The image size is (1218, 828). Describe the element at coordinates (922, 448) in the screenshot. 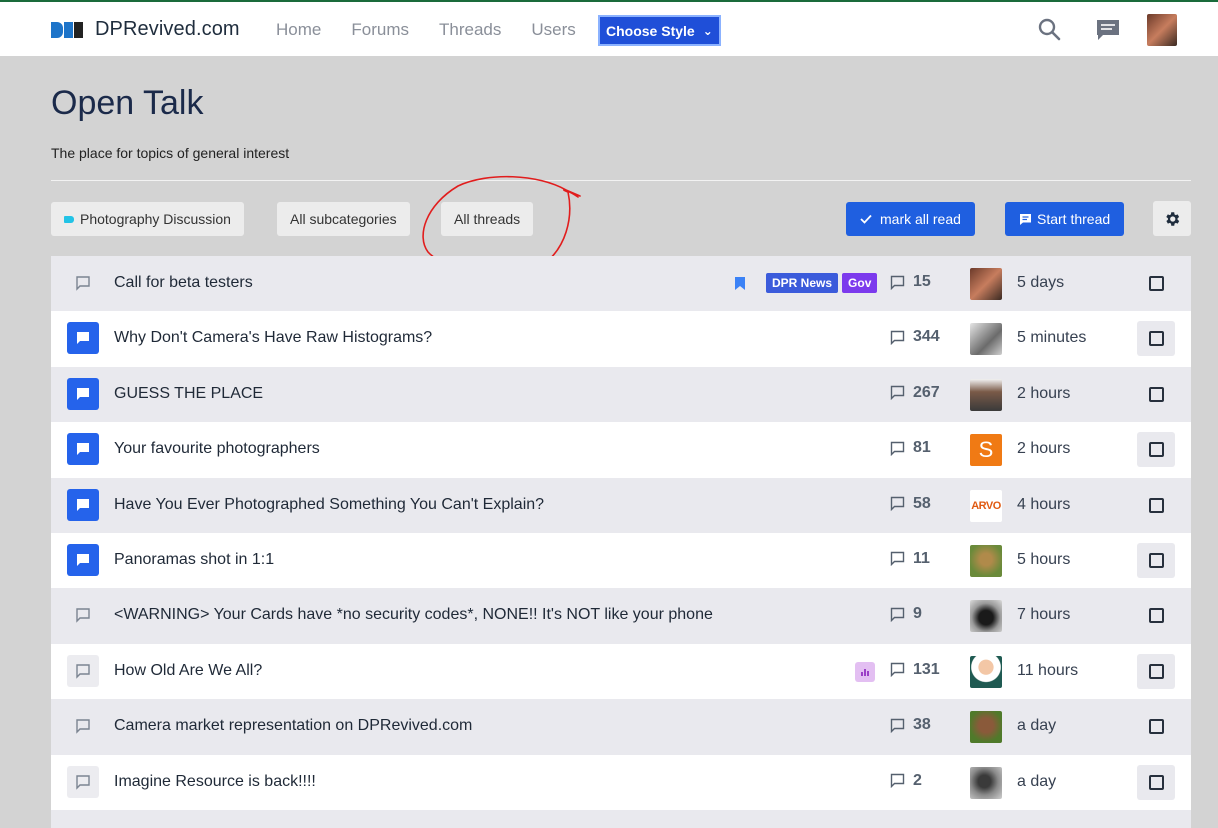

I see `reply-count-value: 81` at that location.